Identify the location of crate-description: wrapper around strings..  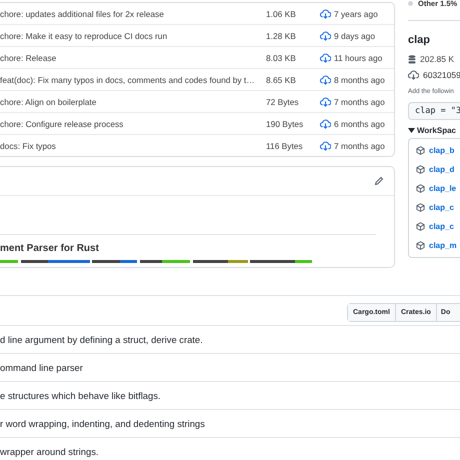
(49, 451).